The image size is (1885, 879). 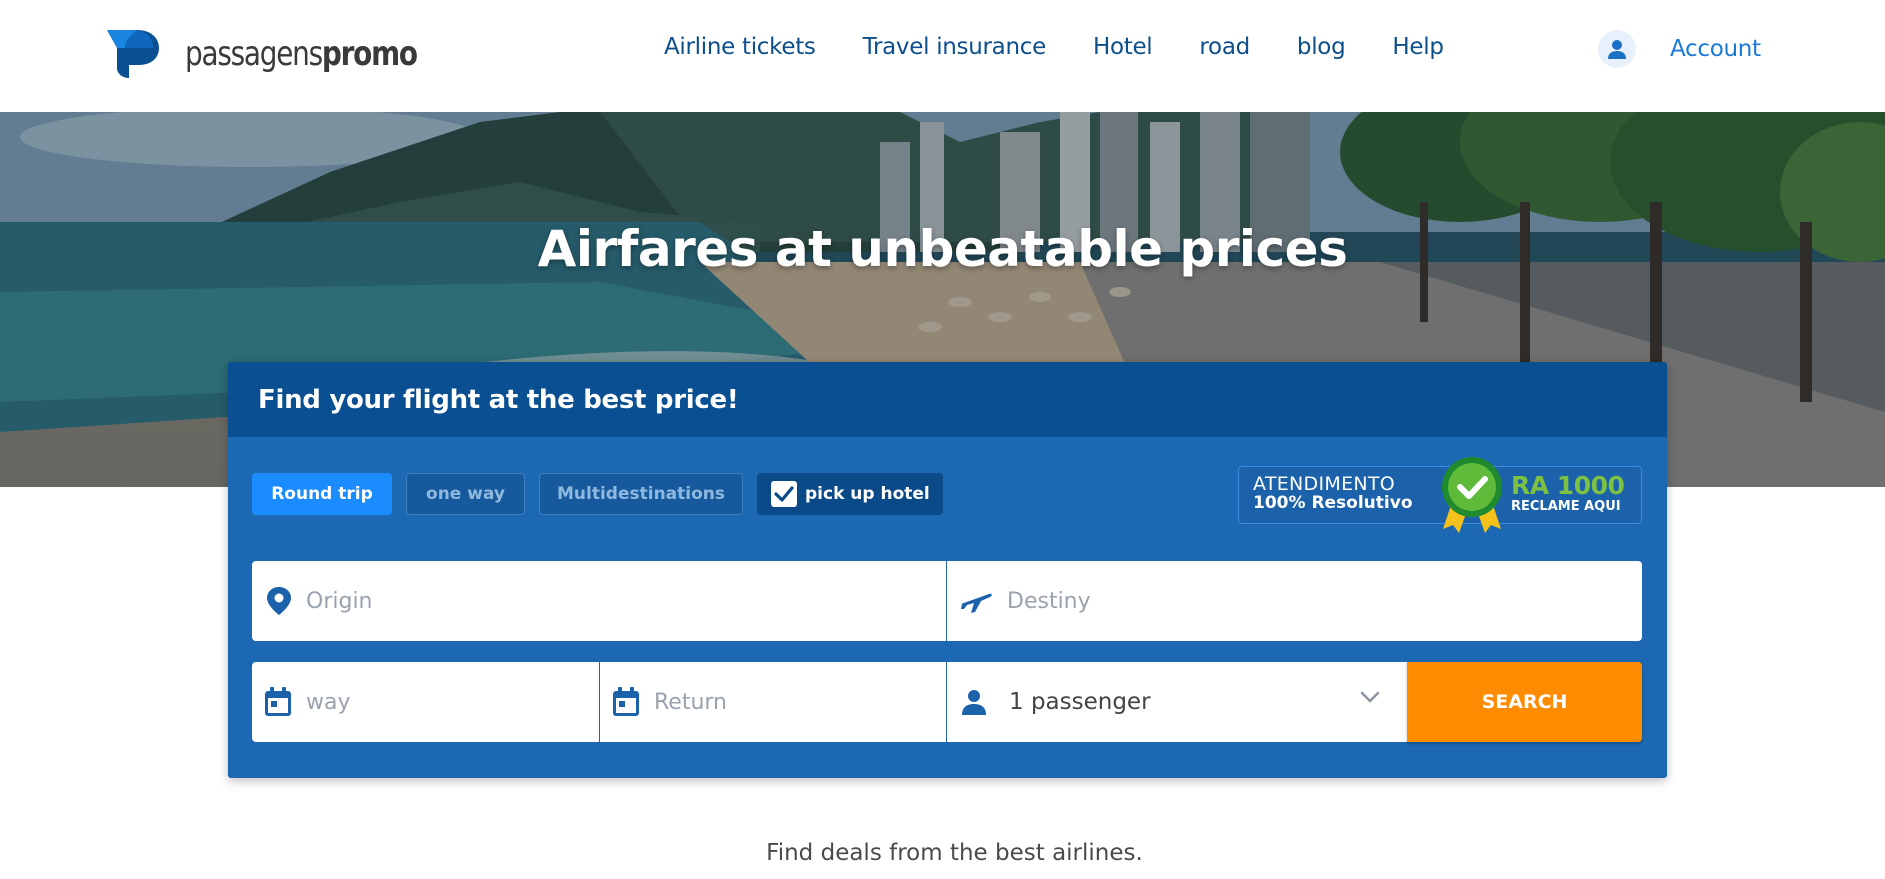 I want to click on nav-travel-insurance: Travel insurance, so click(x=955, y=47).